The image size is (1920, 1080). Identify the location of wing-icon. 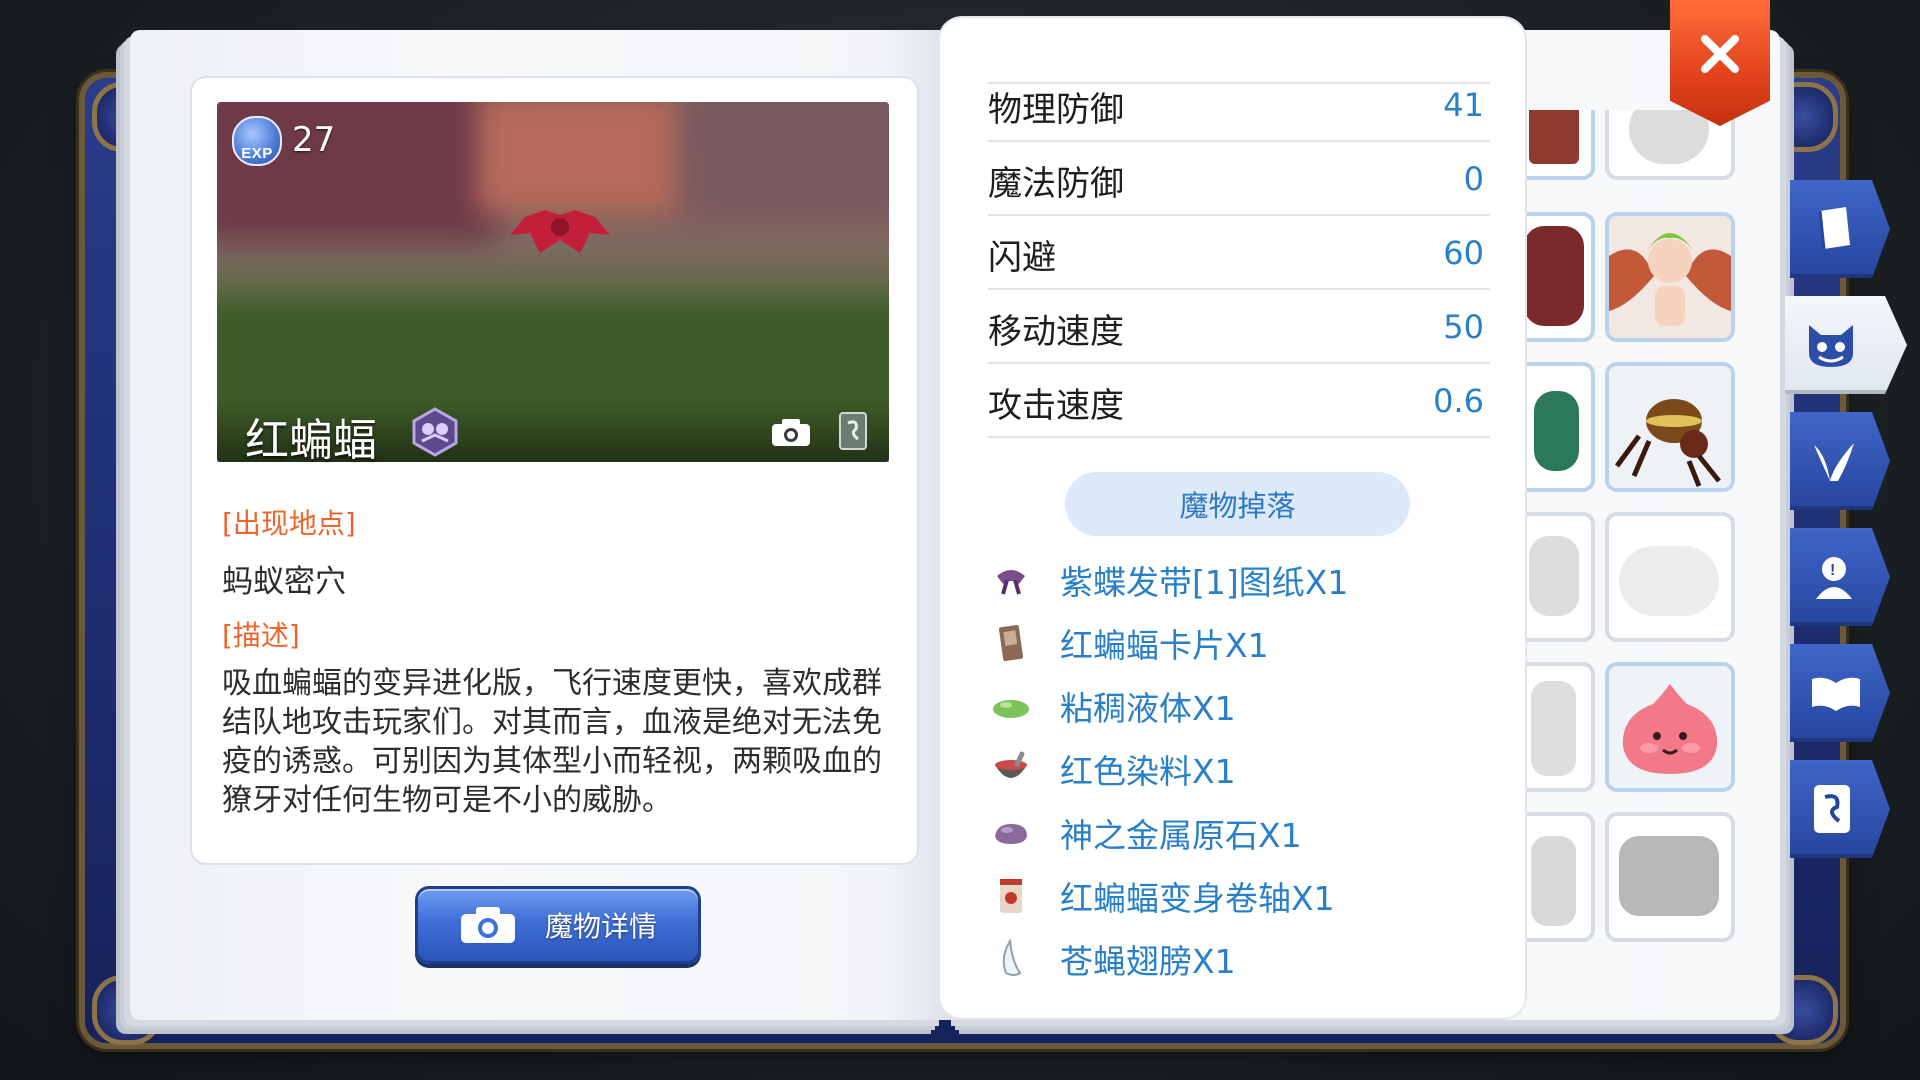
(1011, 959).